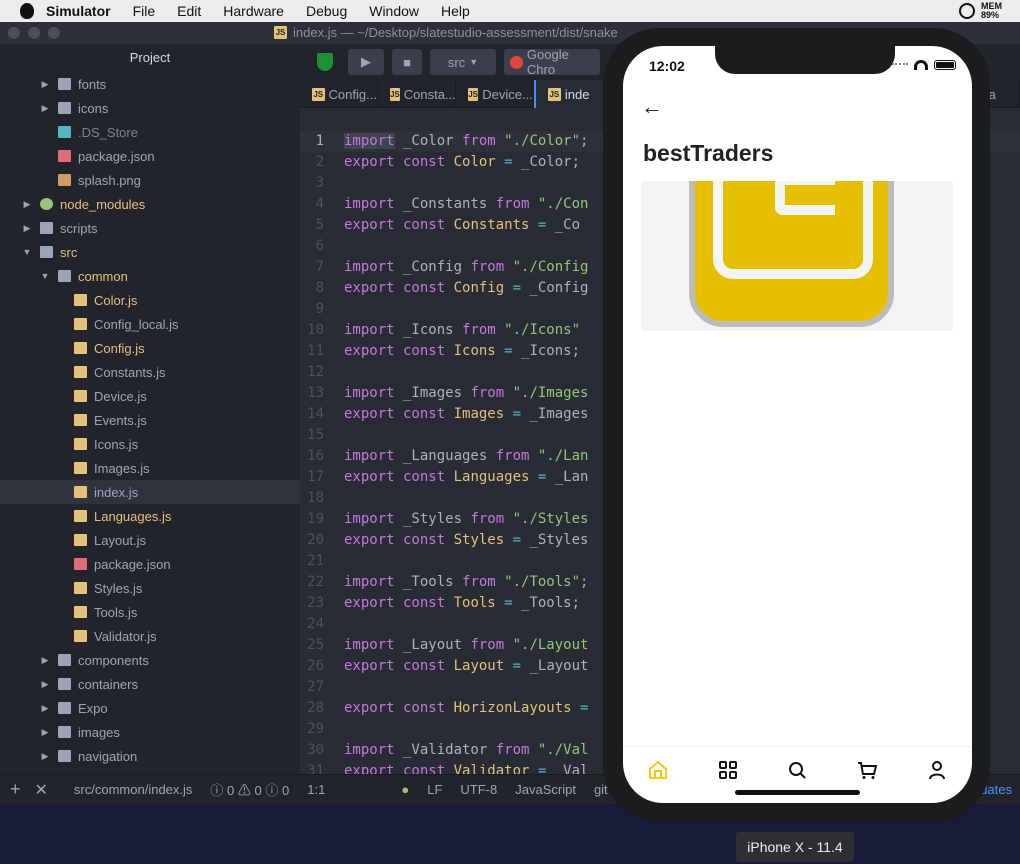 The width and height of the screenshot is (1020, 864). Describe the element at coordinates (116, 492) in the screenshot. I see `tree-item-label: index.js` at that location.